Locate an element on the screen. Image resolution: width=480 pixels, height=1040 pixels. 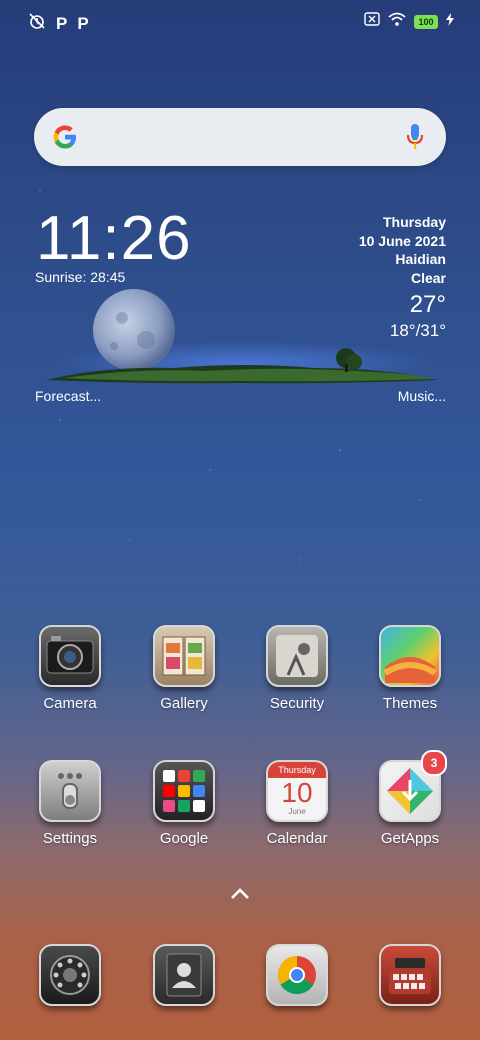
app-gallery: Gallery is located at coordinates (184, 668).